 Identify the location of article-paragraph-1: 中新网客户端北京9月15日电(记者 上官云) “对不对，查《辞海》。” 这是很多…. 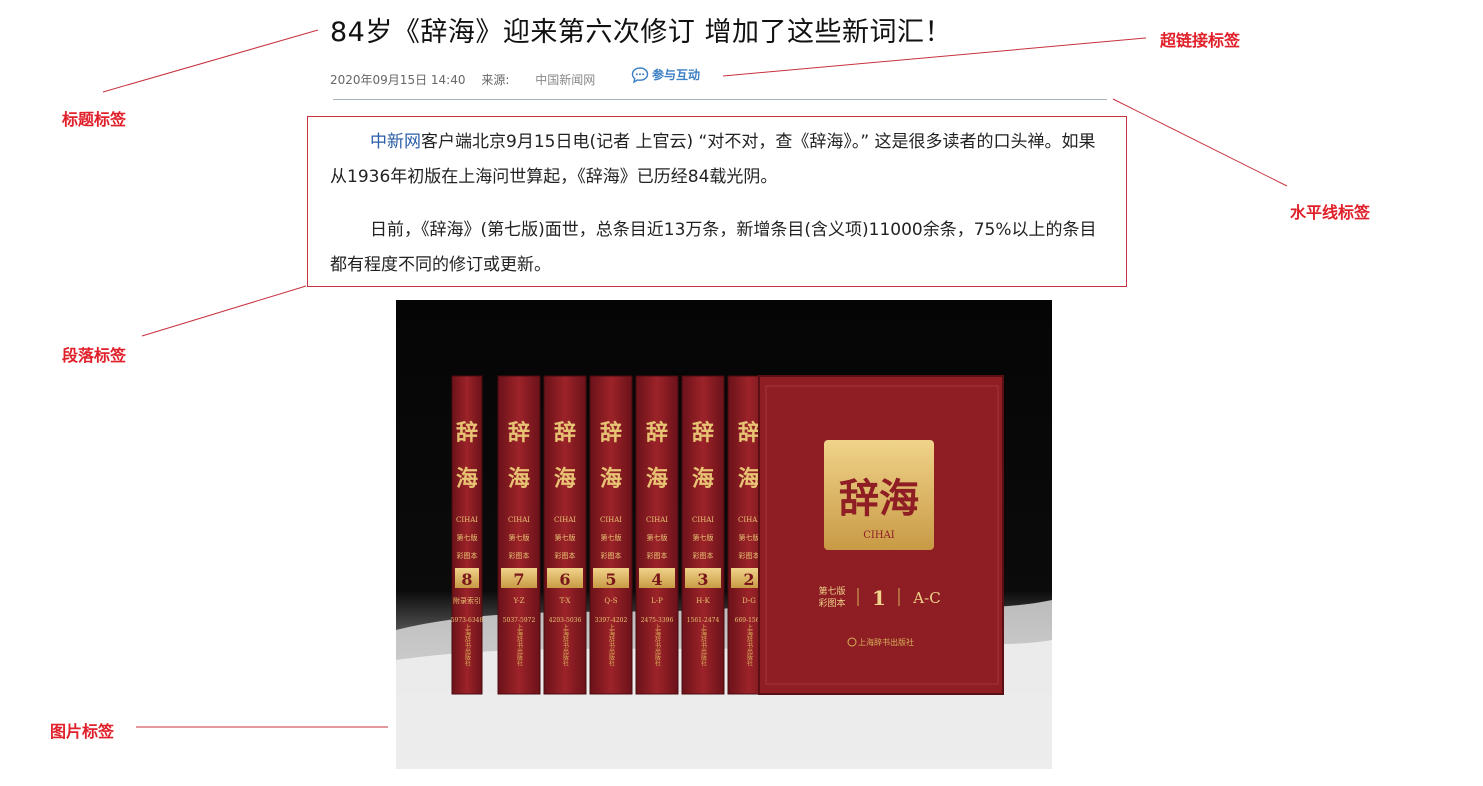
(721, 160).